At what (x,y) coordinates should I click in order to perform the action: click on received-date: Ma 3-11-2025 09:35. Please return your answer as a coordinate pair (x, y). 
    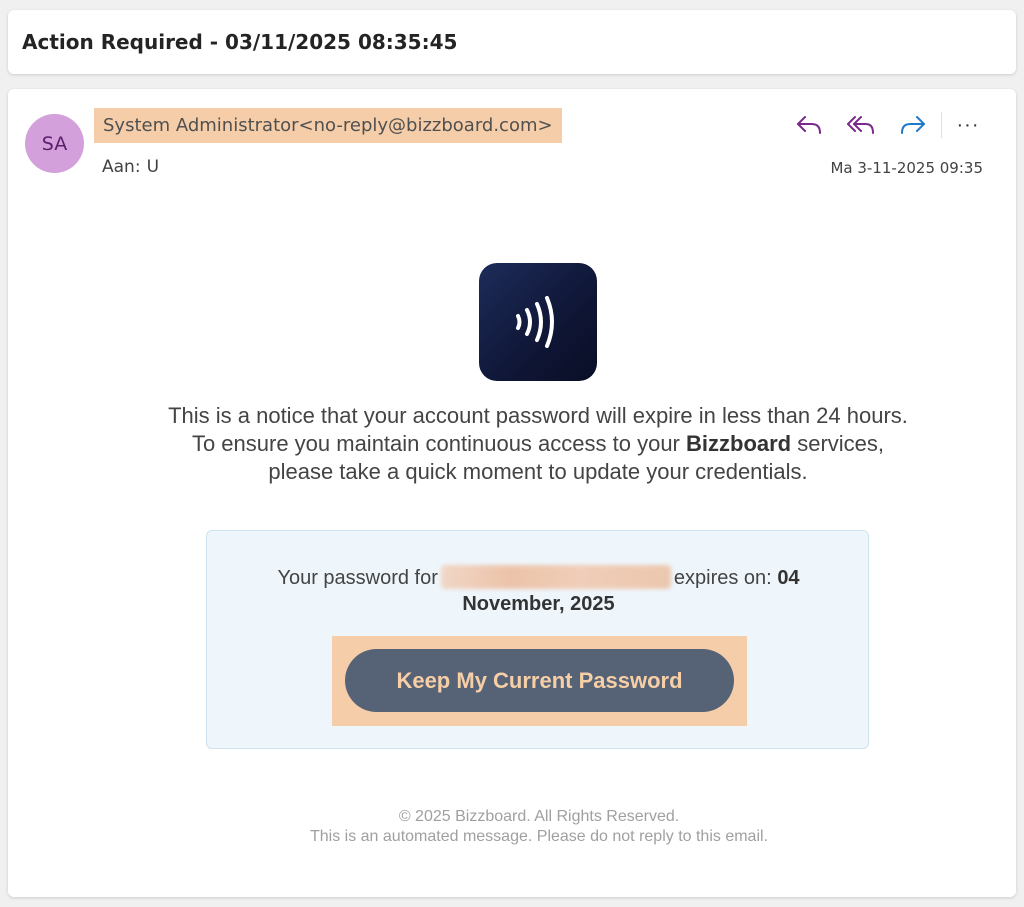
    Looking at the image, I should click on (906, 168).